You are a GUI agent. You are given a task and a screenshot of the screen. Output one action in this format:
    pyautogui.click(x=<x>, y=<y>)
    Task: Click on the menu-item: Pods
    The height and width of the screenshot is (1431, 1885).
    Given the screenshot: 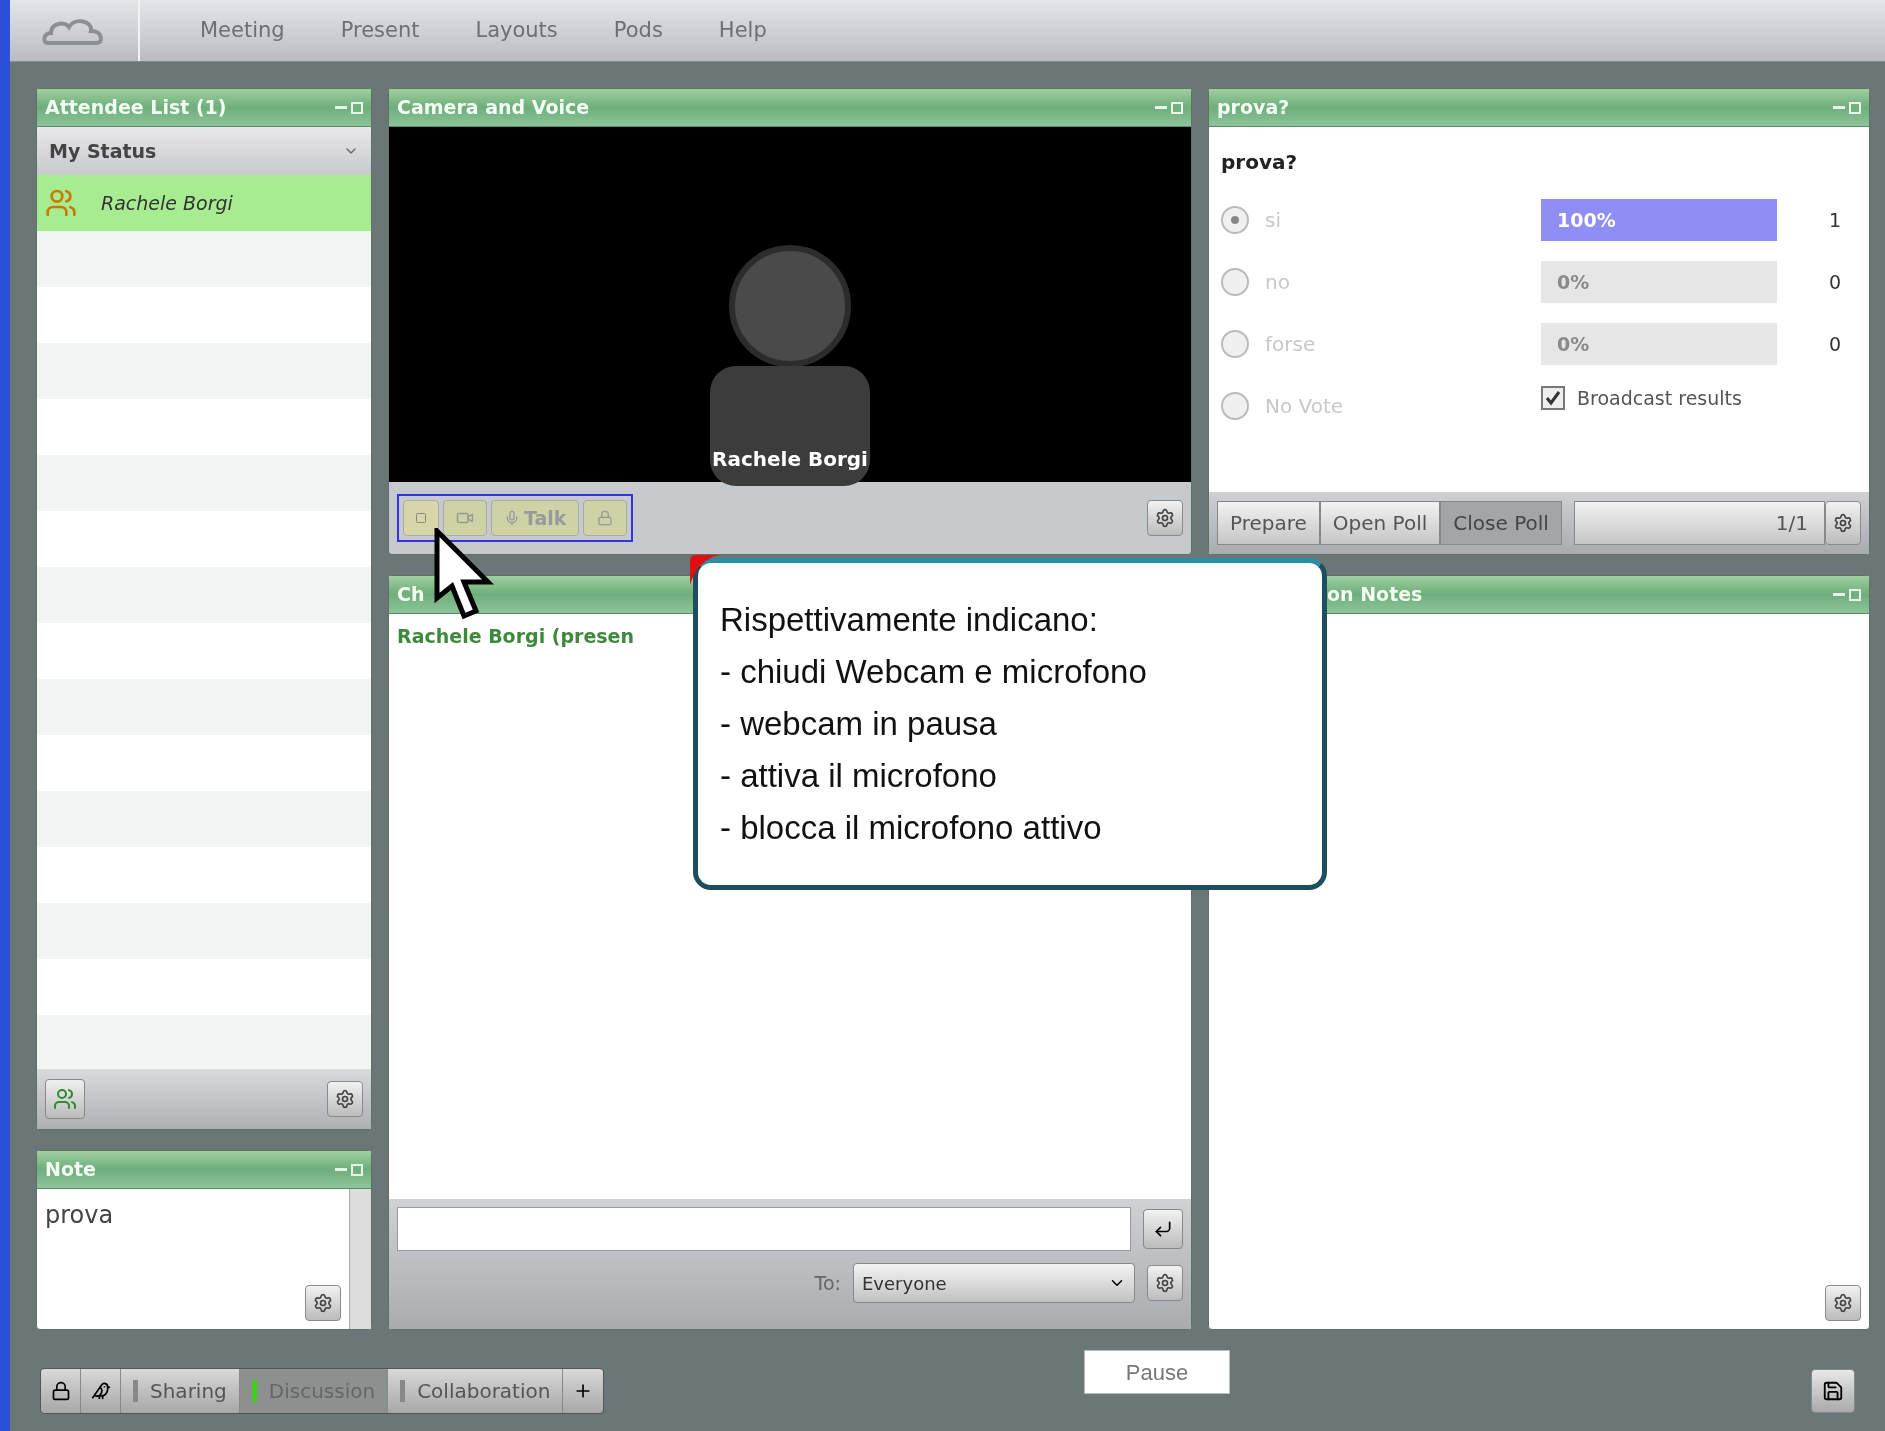 What is the action you would take?
    pyautogui.click(x=638, y=30)
    